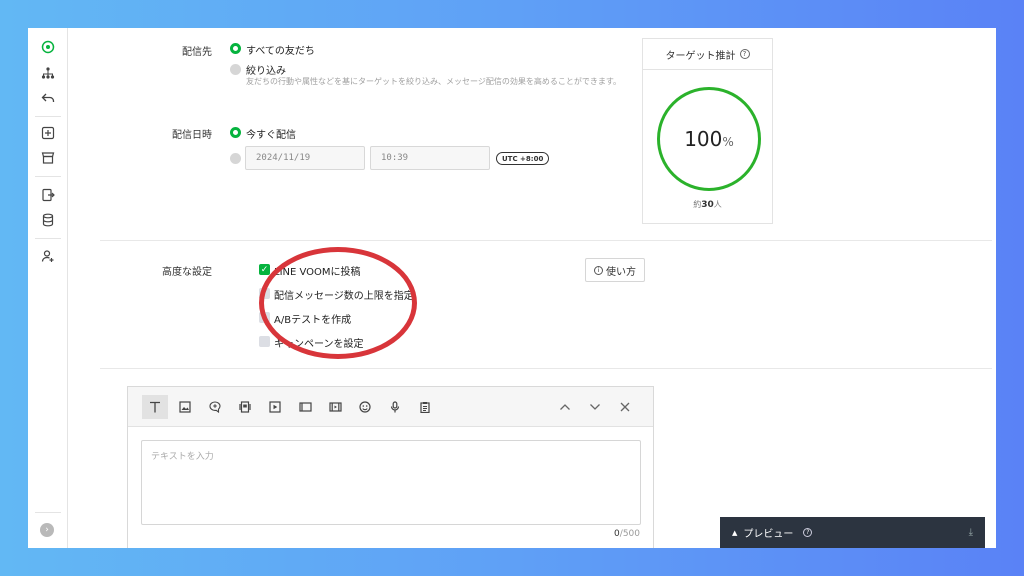 The image size is (1024, 576). What do you see at coordinates (48, 98) in the screenshot?
I see `reply-icon` at bounding box center [48, 98].